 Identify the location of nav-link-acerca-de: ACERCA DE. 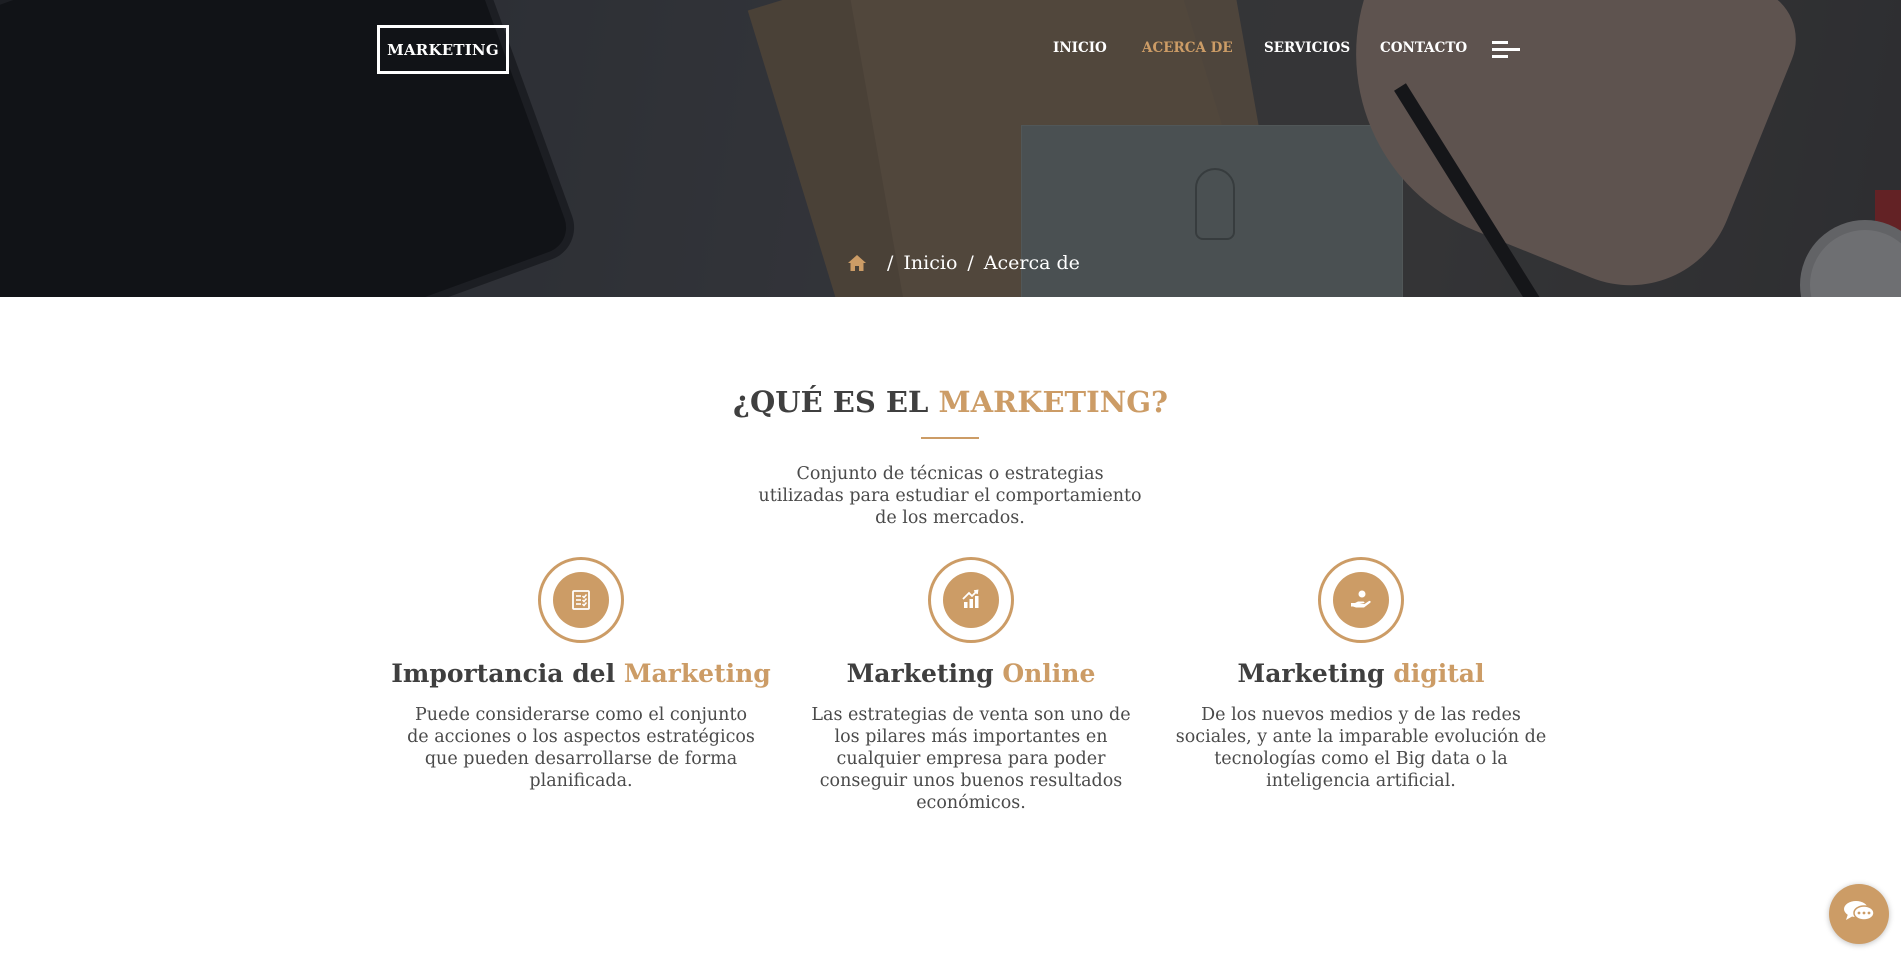
(1187, 48).